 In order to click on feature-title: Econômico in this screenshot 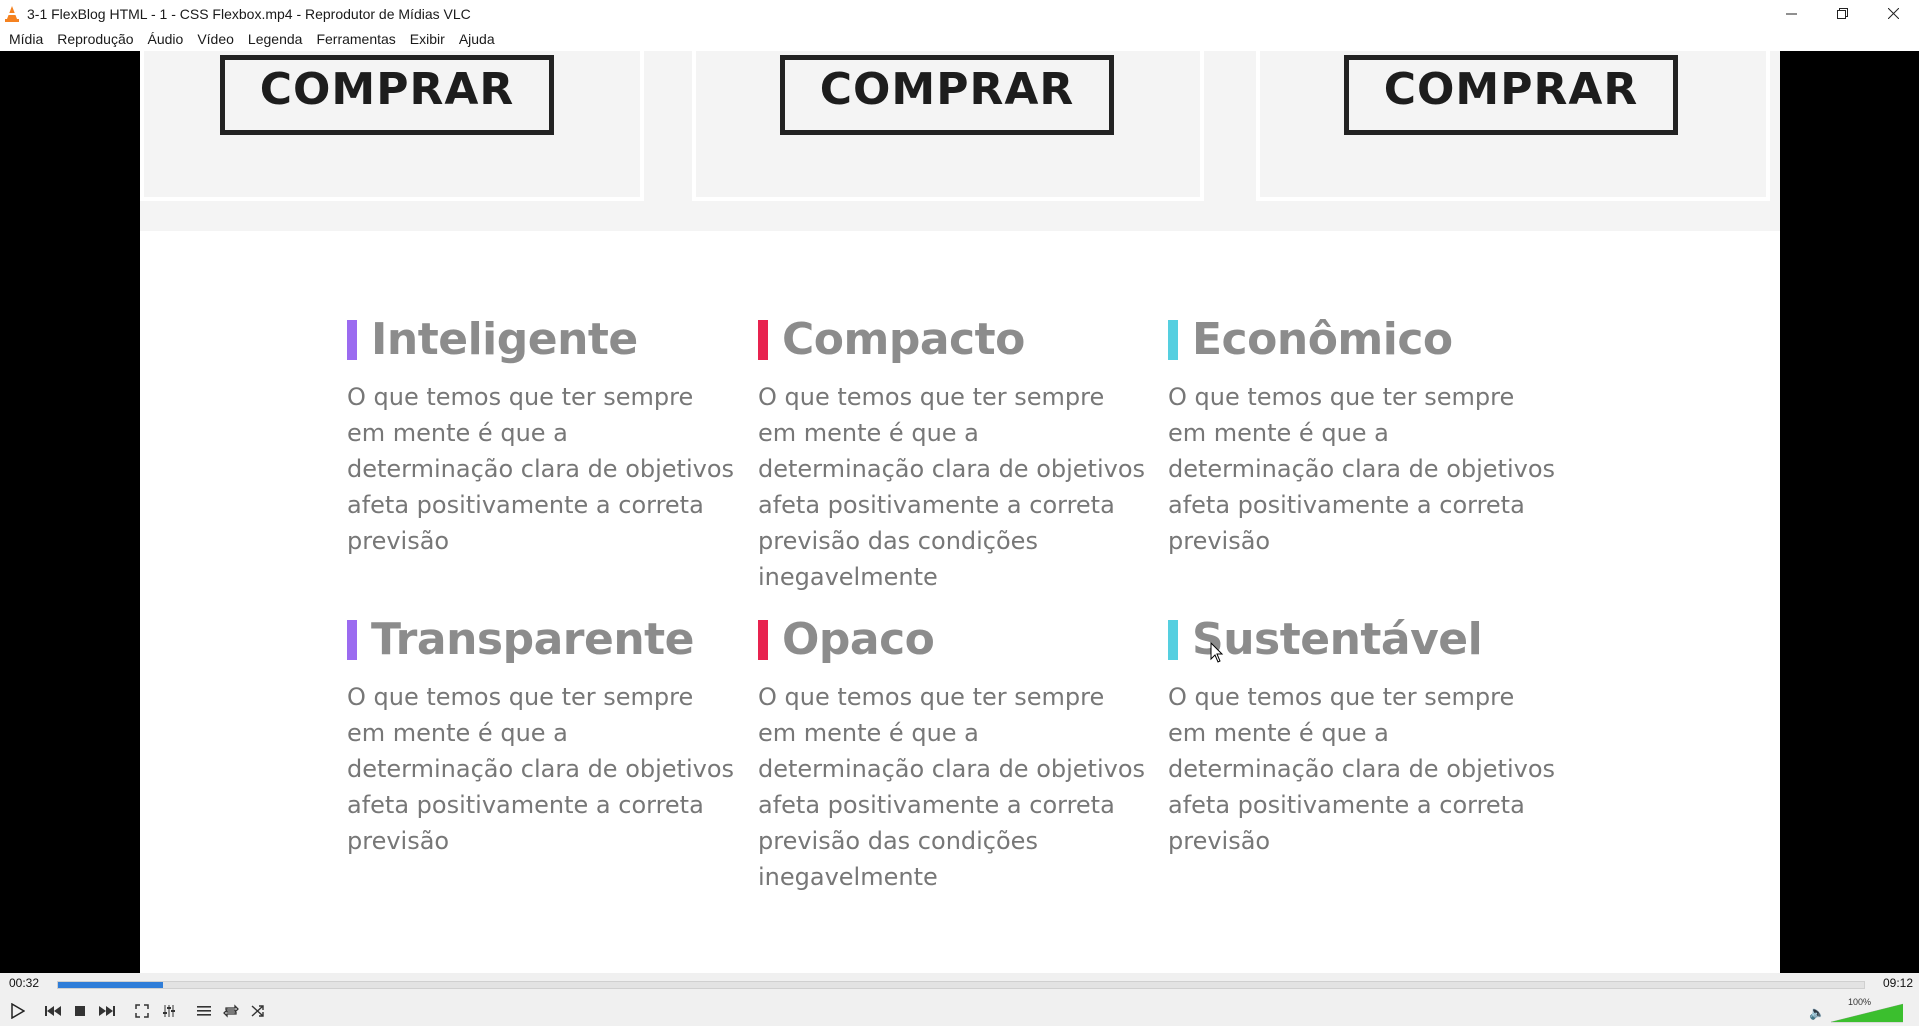, I will do `click(1322, 339)`.